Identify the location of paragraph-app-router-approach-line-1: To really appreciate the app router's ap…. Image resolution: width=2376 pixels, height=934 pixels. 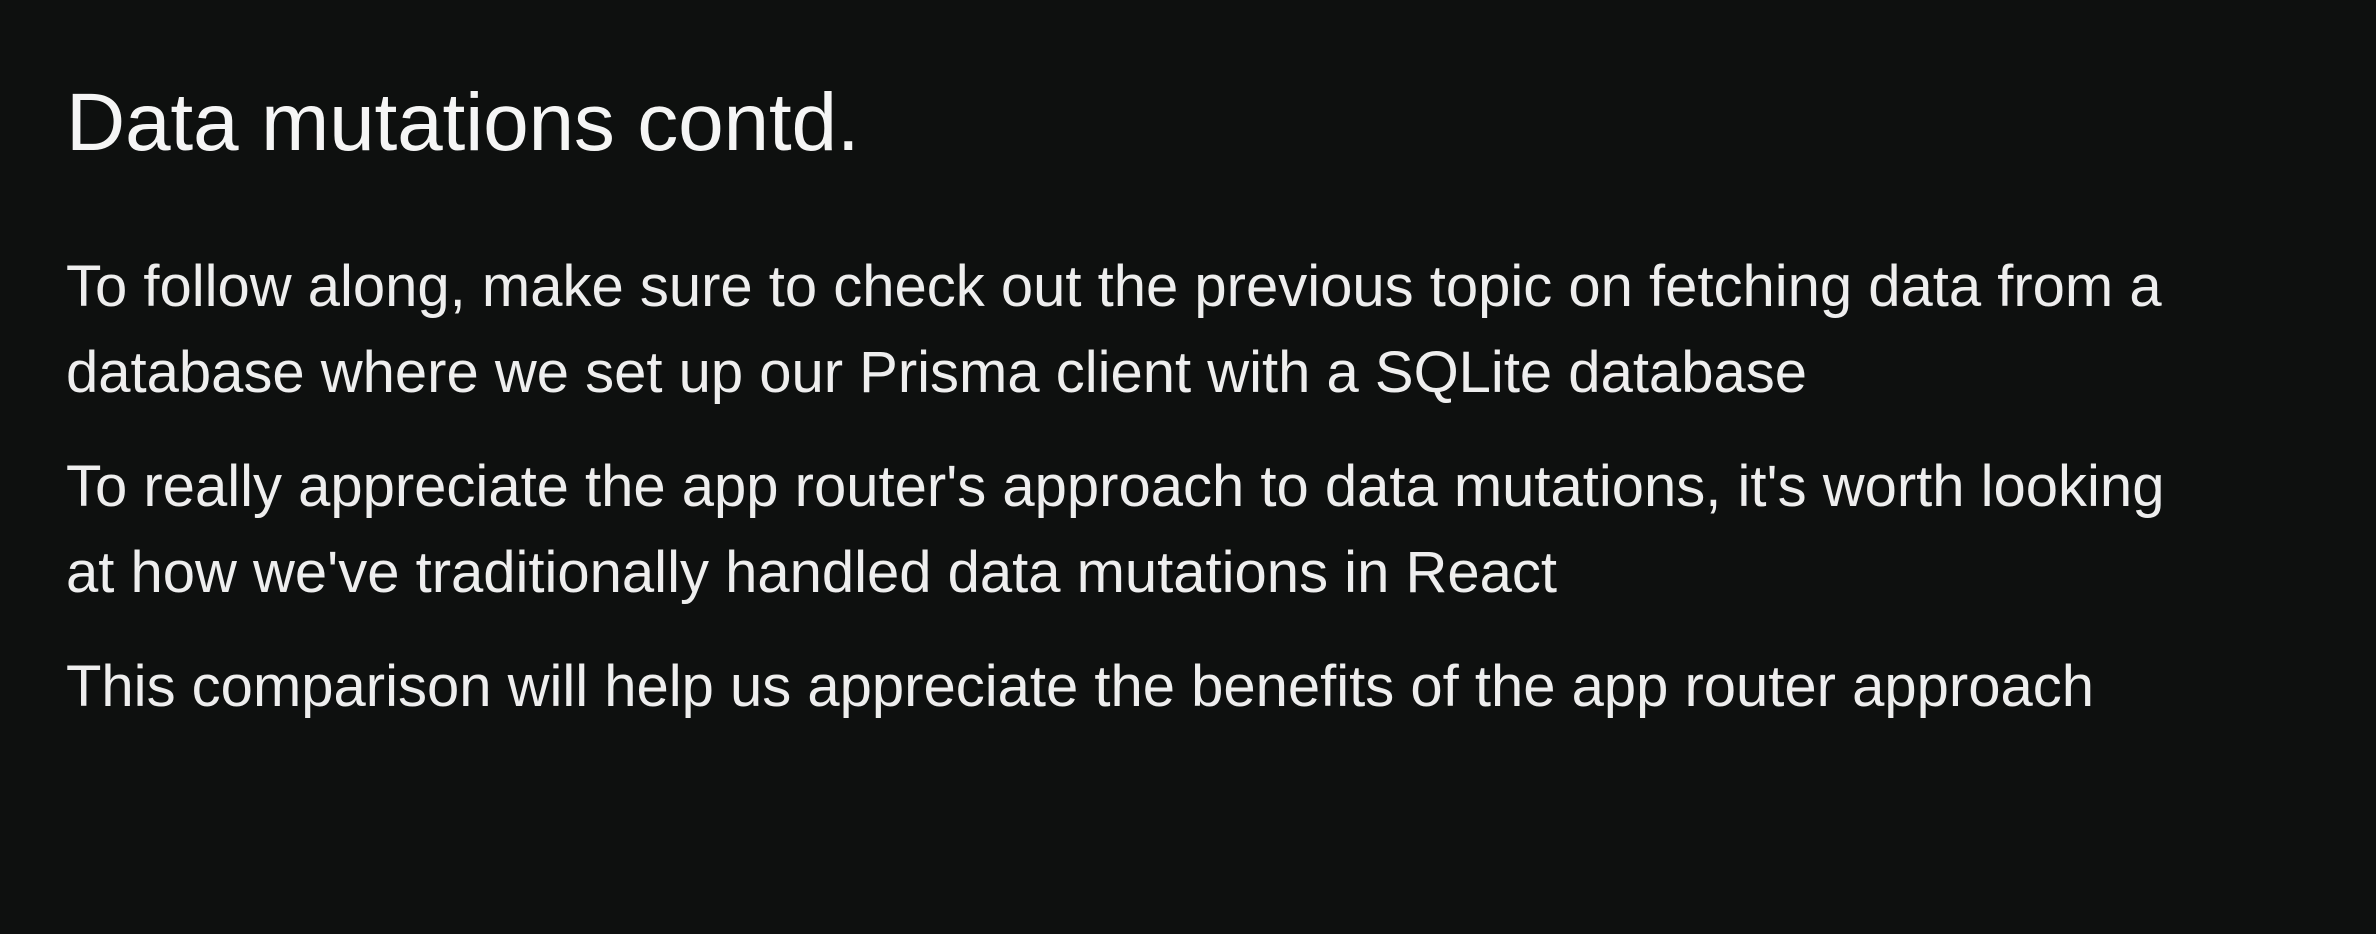
(1115, 487).